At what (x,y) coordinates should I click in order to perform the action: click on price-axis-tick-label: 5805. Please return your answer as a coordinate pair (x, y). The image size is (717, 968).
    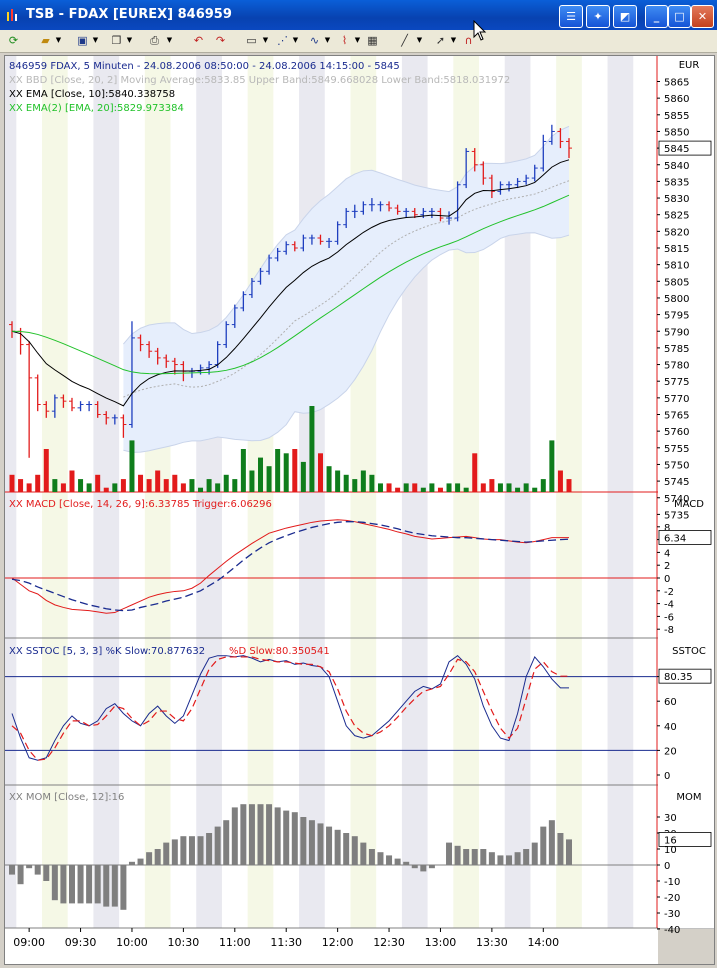
    Looking at the image, I should click on (676, 282).